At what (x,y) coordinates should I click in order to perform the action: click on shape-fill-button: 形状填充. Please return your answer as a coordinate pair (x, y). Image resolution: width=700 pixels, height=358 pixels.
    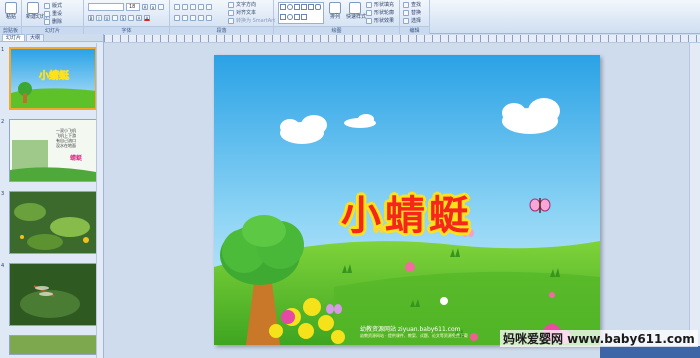
    Looking at the image, I should click on (380, 4).